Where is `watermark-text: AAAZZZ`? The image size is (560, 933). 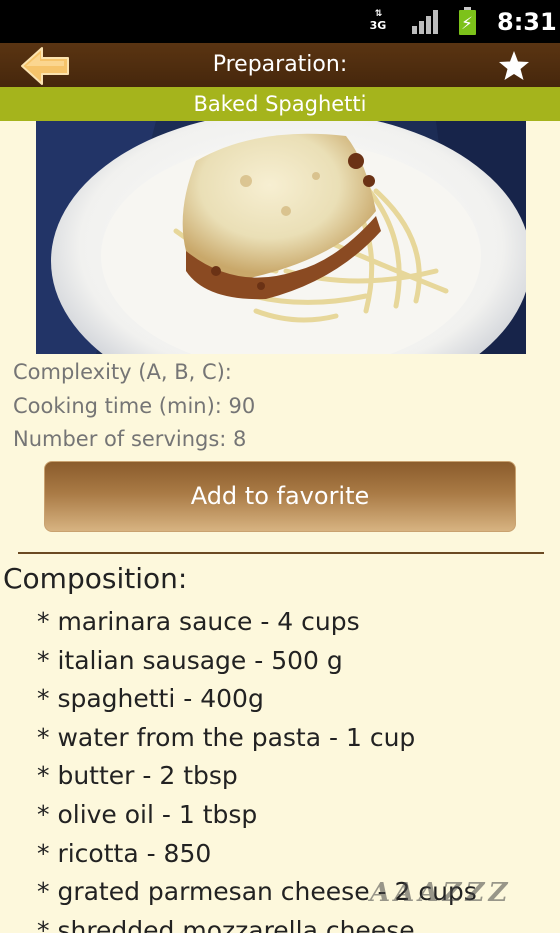
watermark-text: AAAZZZ is located at coordinates (441, 893).